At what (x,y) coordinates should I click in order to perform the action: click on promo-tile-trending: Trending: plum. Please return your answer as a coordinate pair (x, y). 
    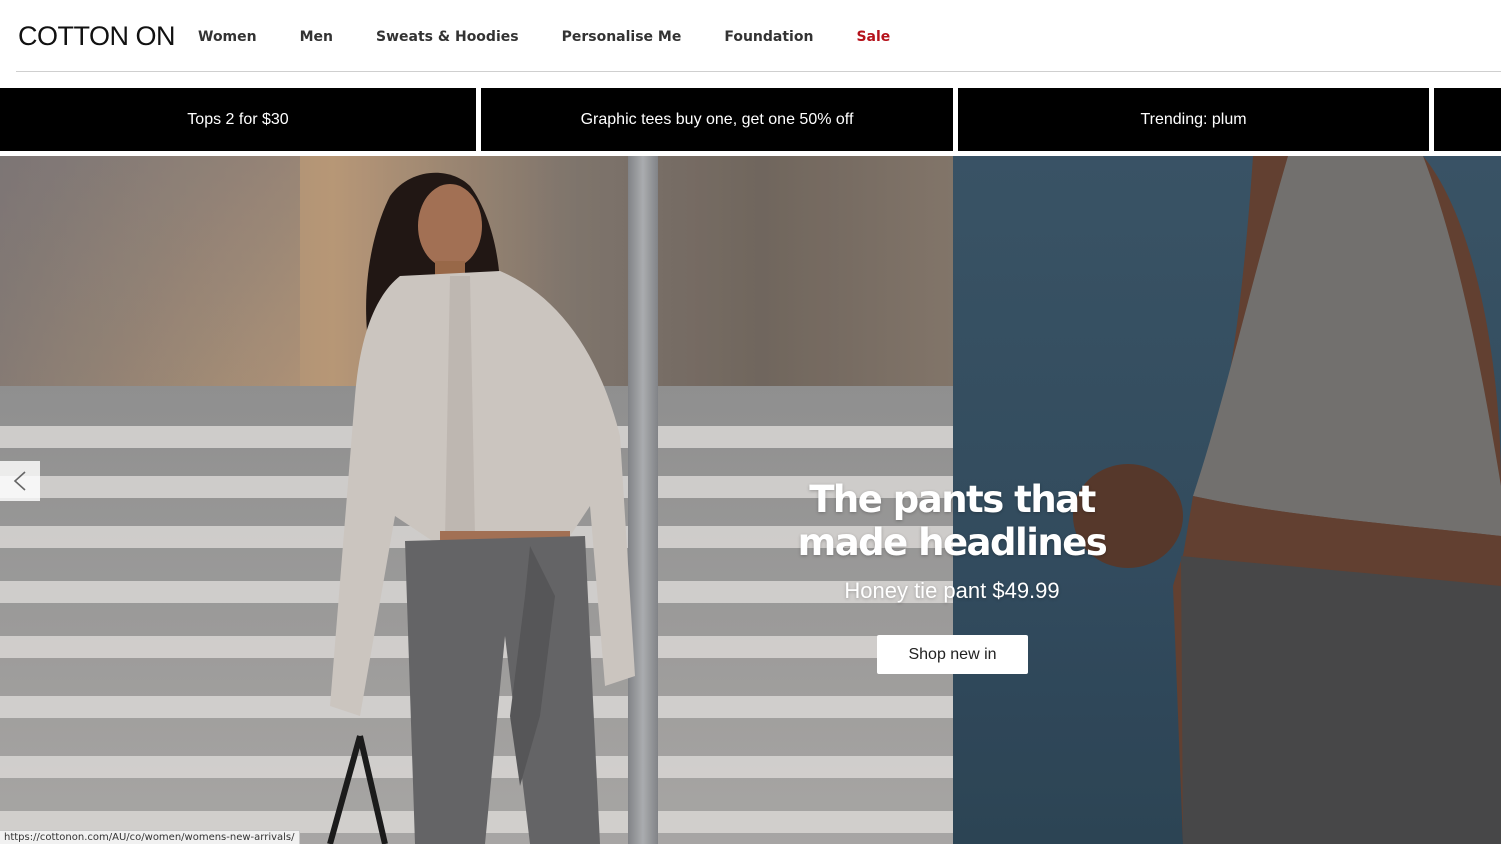
    Looking at the image, I should click on (1193, 119).